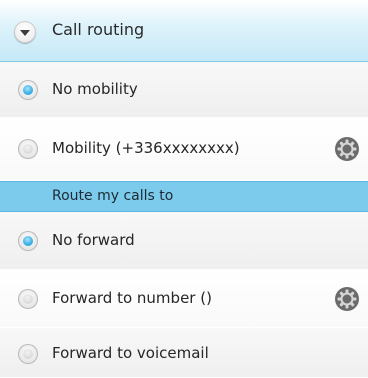 The image size is (368, 378). I want to click on radio-mobility, so click(28, 149).